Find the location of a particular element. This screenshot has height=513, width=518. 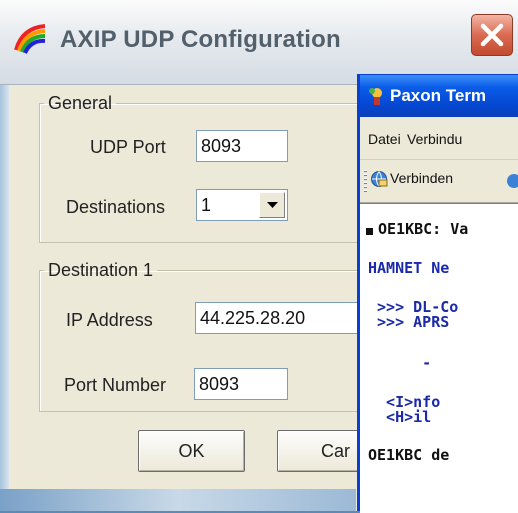

dropdown-button is located at coordinates (272, 205).